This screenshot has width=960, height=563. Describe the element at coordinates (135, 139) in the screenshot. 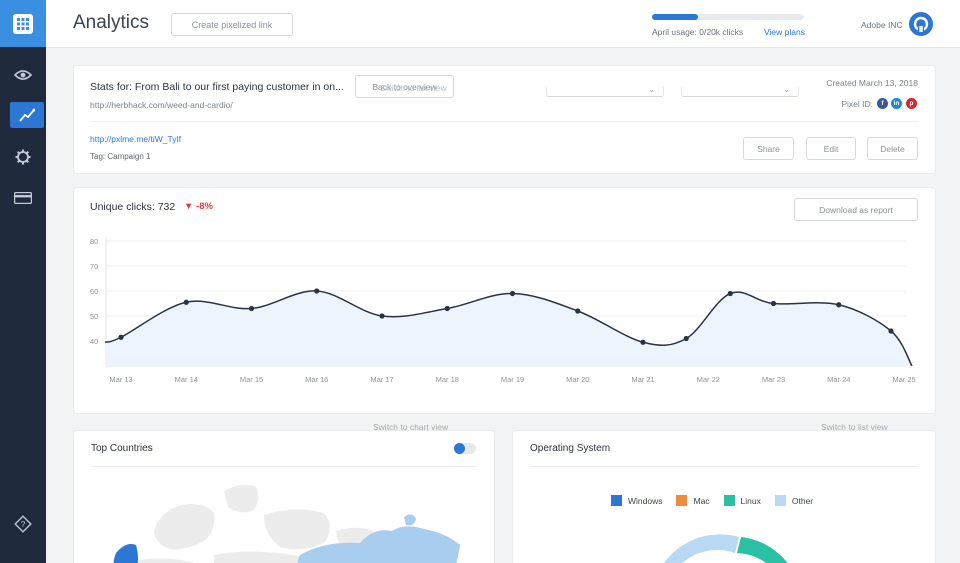

I see `short-link: http://pxlme.me/tiW_TyIf` at that location.